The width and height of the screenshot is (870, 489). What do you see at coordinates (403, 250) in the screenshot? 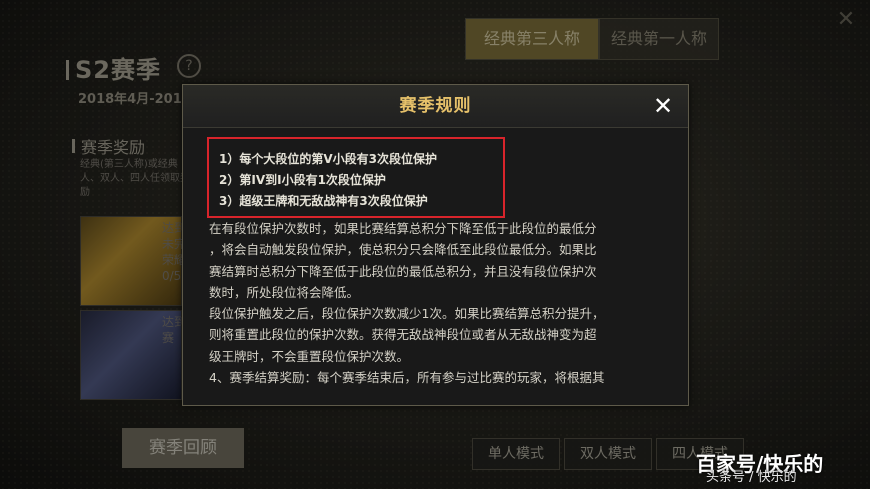
I see `paragraph-line: ，将会自动触发段位保护，使总积分只会降低至此段位最低分。如果比` at bounding box center [403, 250].